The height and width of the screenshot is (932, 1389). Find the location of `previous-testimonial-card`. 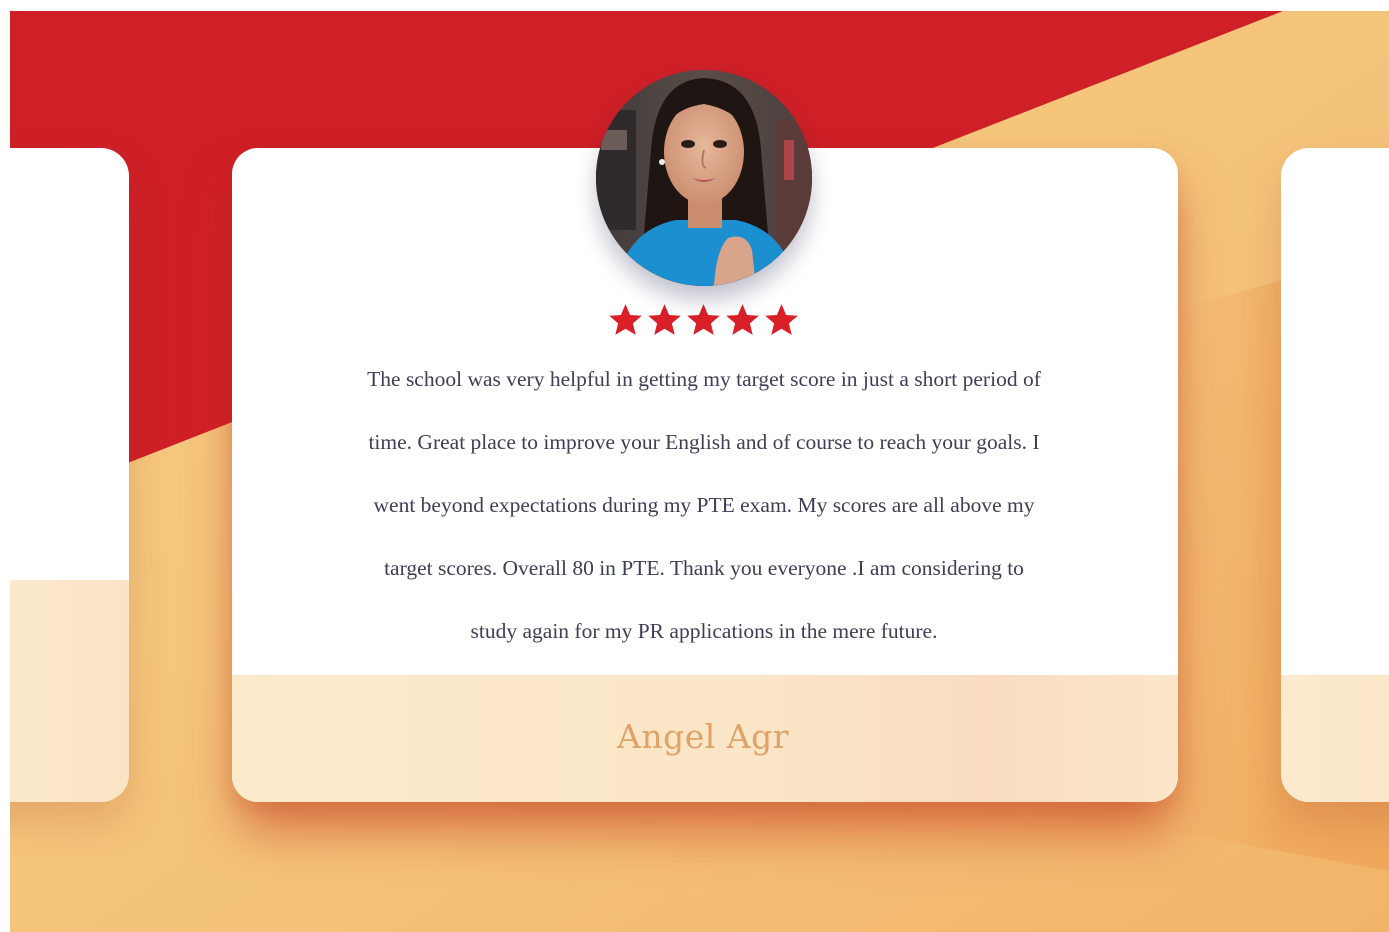

previous-testimonial-card is located at coordinates (69, 475).